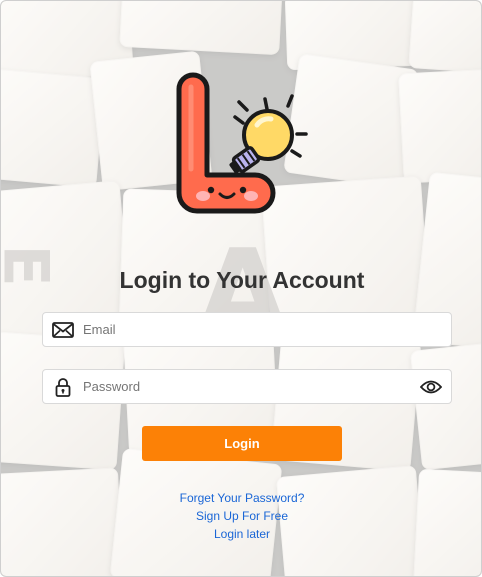 The height and width of the screenshot is (577, 482). I want to click on password-input, so click(247, 386).